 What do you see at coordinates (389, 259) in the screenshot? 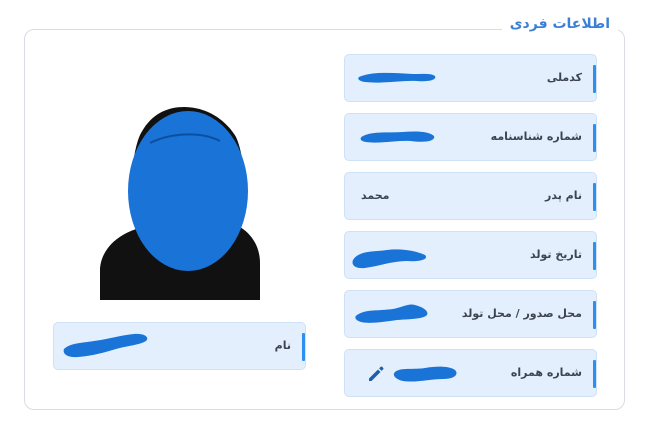
I see `birth-date-redaction` at bounding box center [389, 259].